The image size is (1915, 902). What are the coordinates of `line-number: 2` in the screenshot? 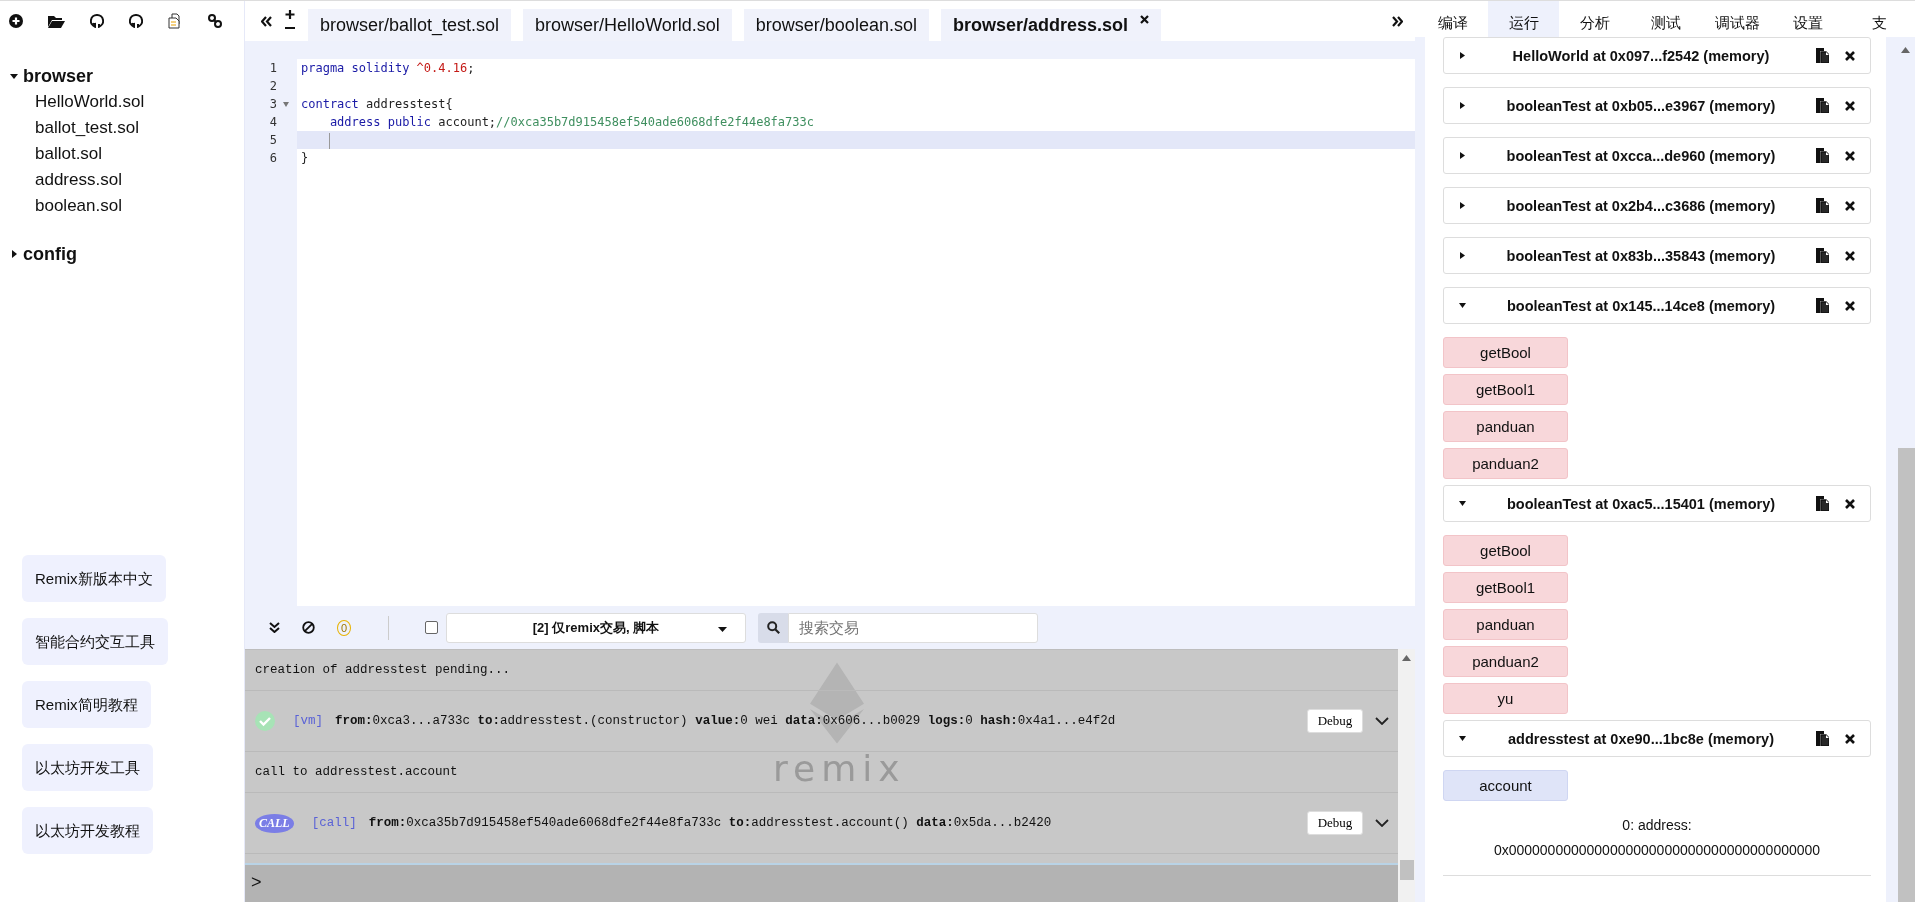 It's located at (273, 86).